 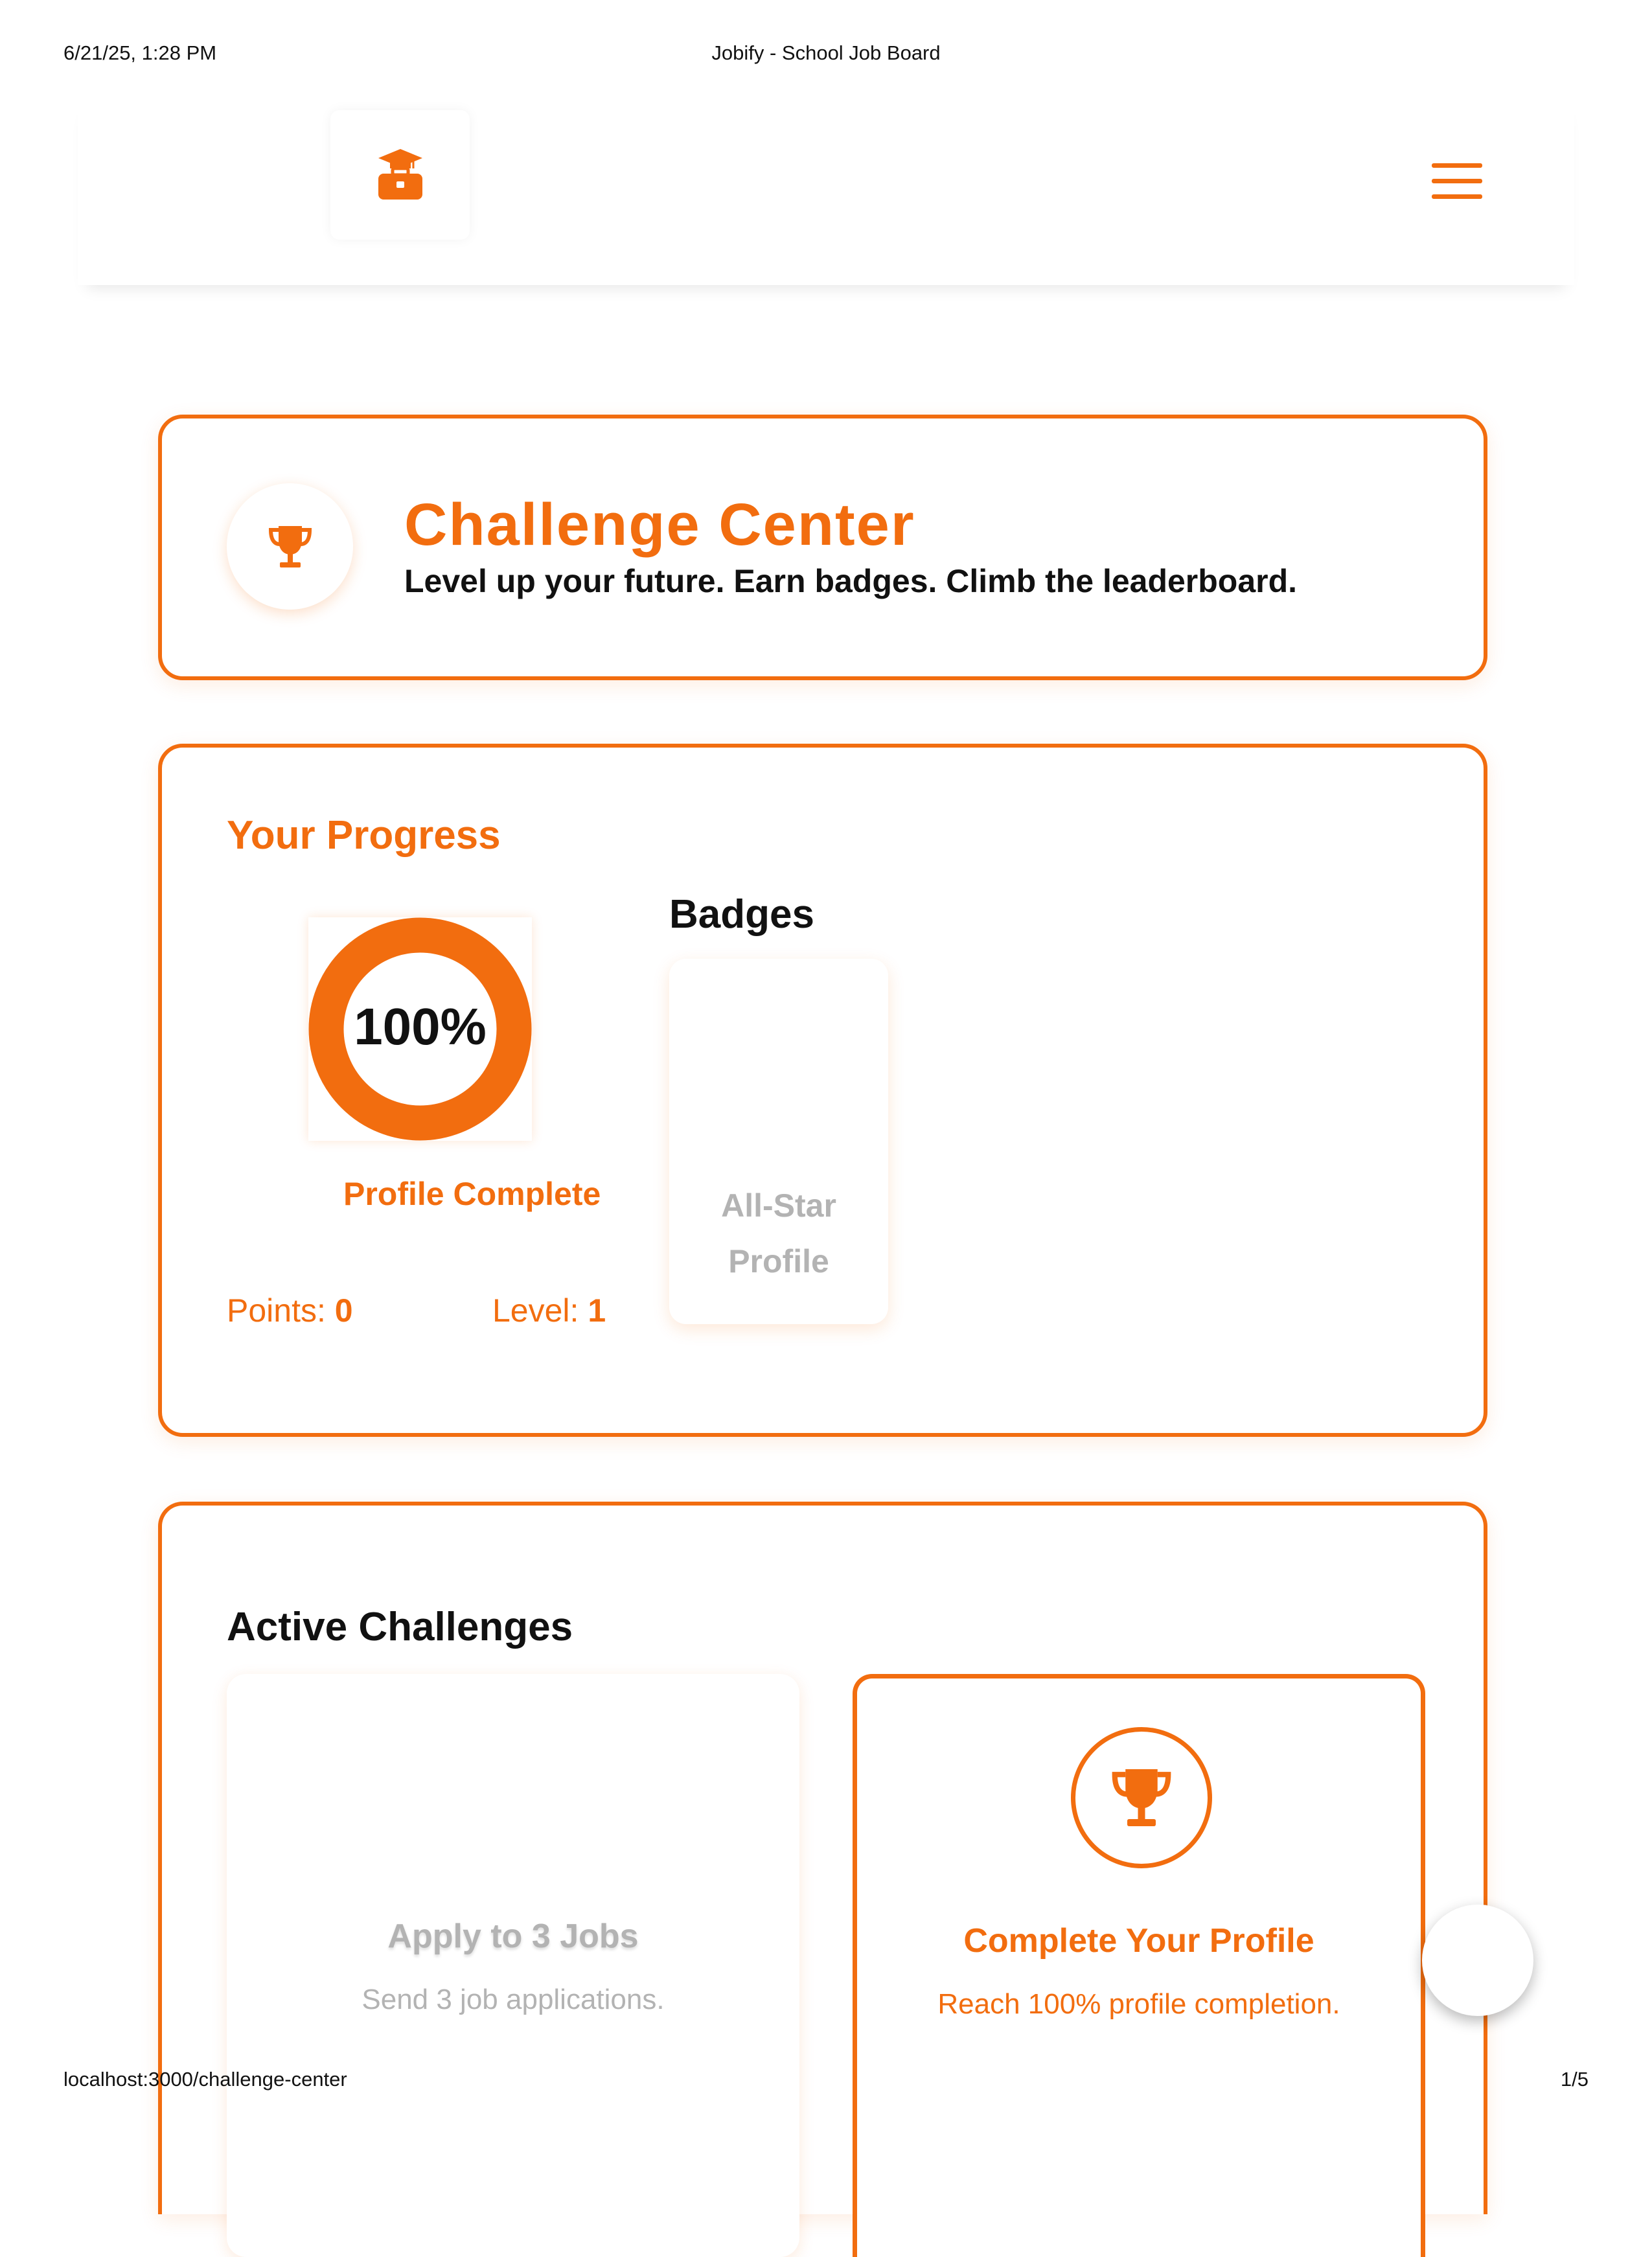 I want to click on active-challenges-title: Active Challenges, so click(x=400, y=1627).